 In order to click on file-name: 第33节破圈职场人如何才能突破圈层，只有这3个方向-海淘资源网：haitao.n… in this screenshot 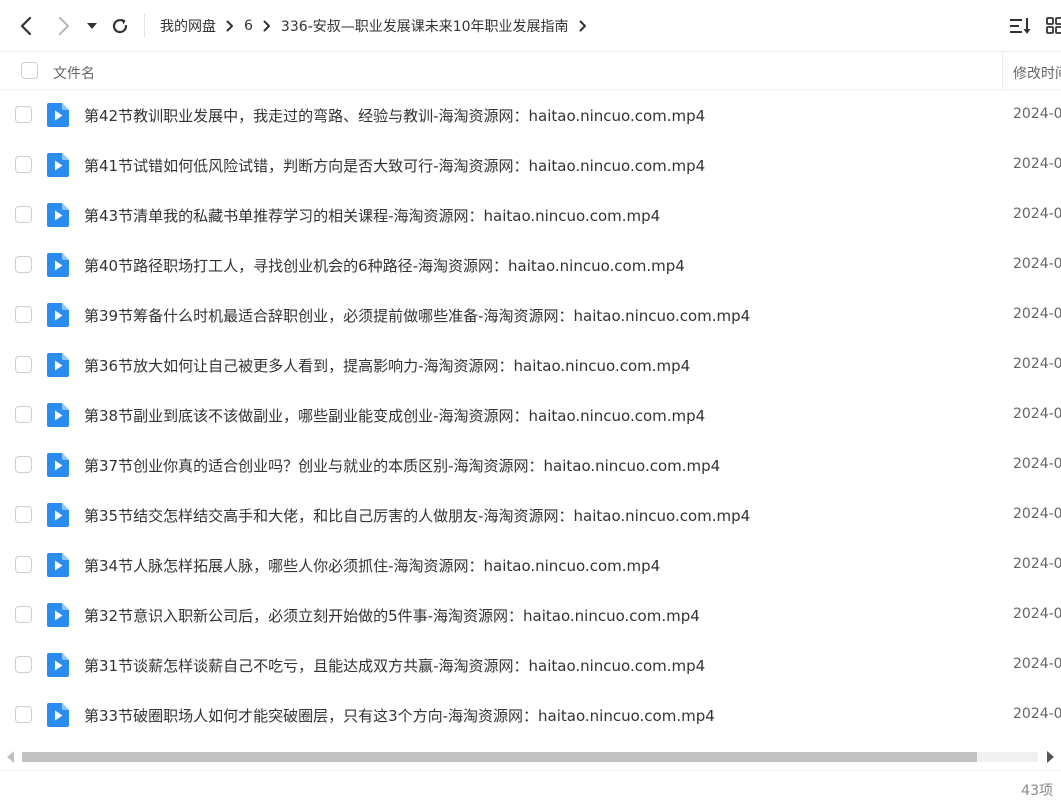, I will do `click(399, 715)`.